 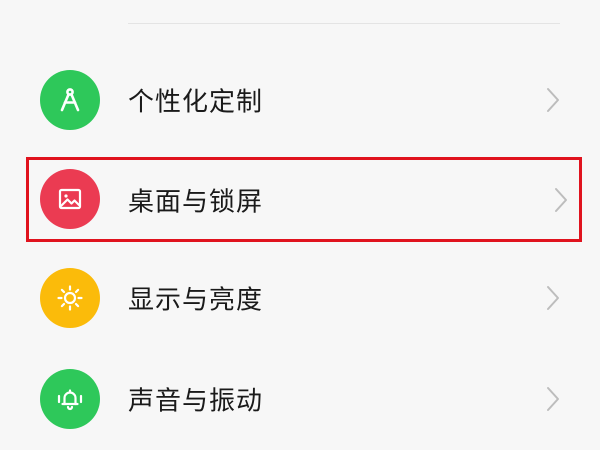 What do you see at coordinates (70, 199) in the screenshot?
I see `picture-icon` at bounding box center [70, 199].